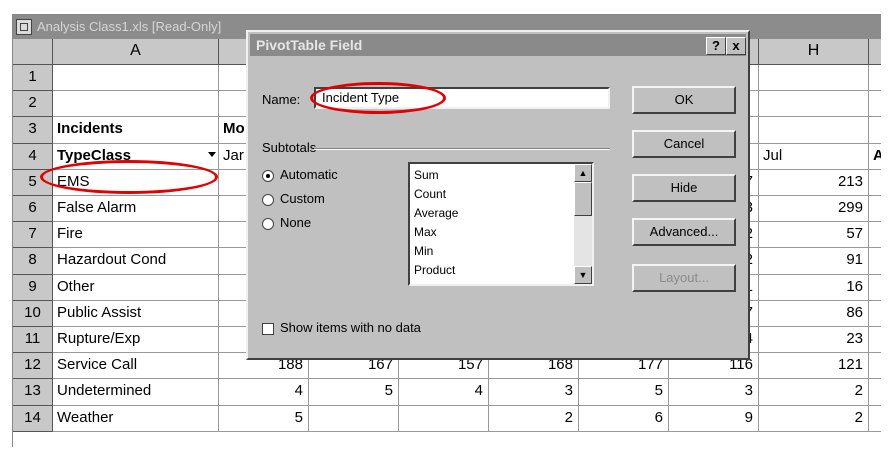 The width and height of the screenshot is (895, 451). What do you see at coordinates (33, 104) in the screenshot?
I see `row-header: 2` at bounding box center [33, 104].